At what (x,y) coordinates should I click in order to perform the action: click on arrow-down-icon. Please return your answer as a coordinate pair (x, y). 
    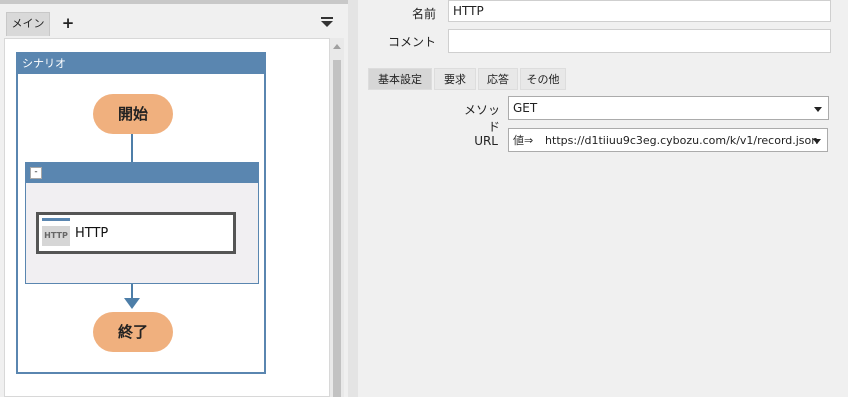
    Looking at the image, I should click on (132, 303).